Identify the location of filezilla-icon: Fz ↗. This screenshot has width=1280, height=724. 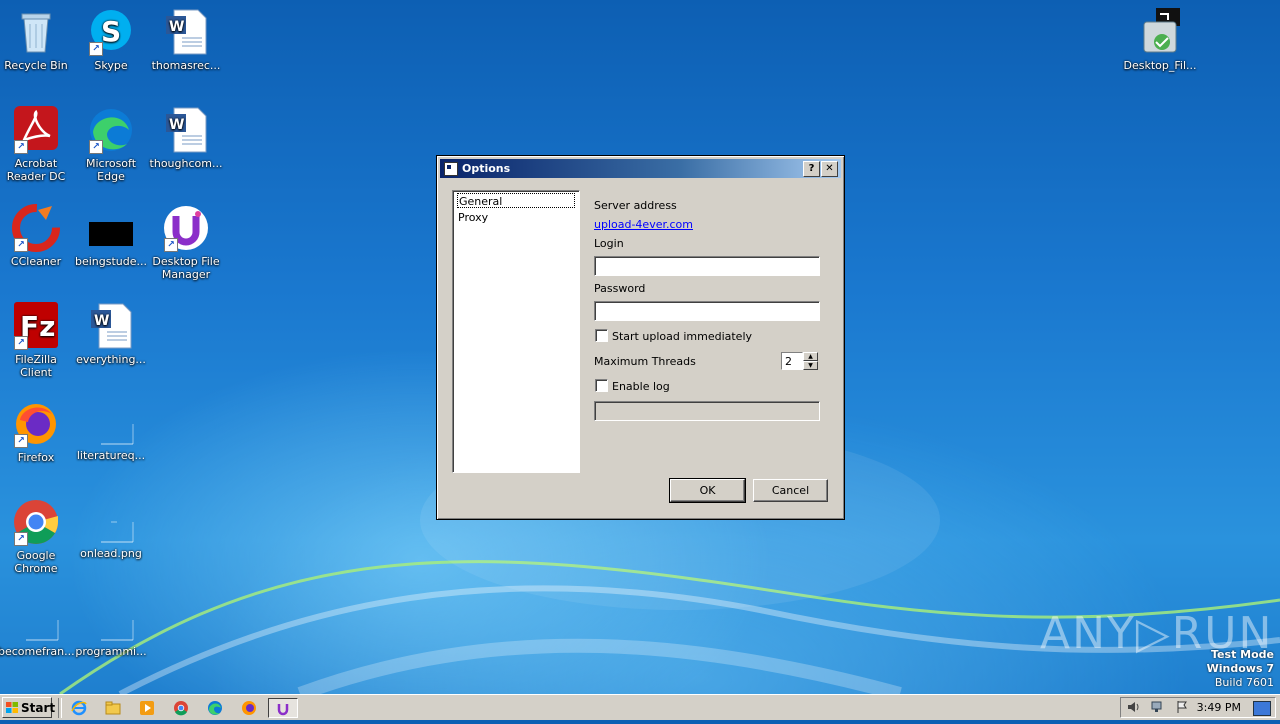
(36, 326).